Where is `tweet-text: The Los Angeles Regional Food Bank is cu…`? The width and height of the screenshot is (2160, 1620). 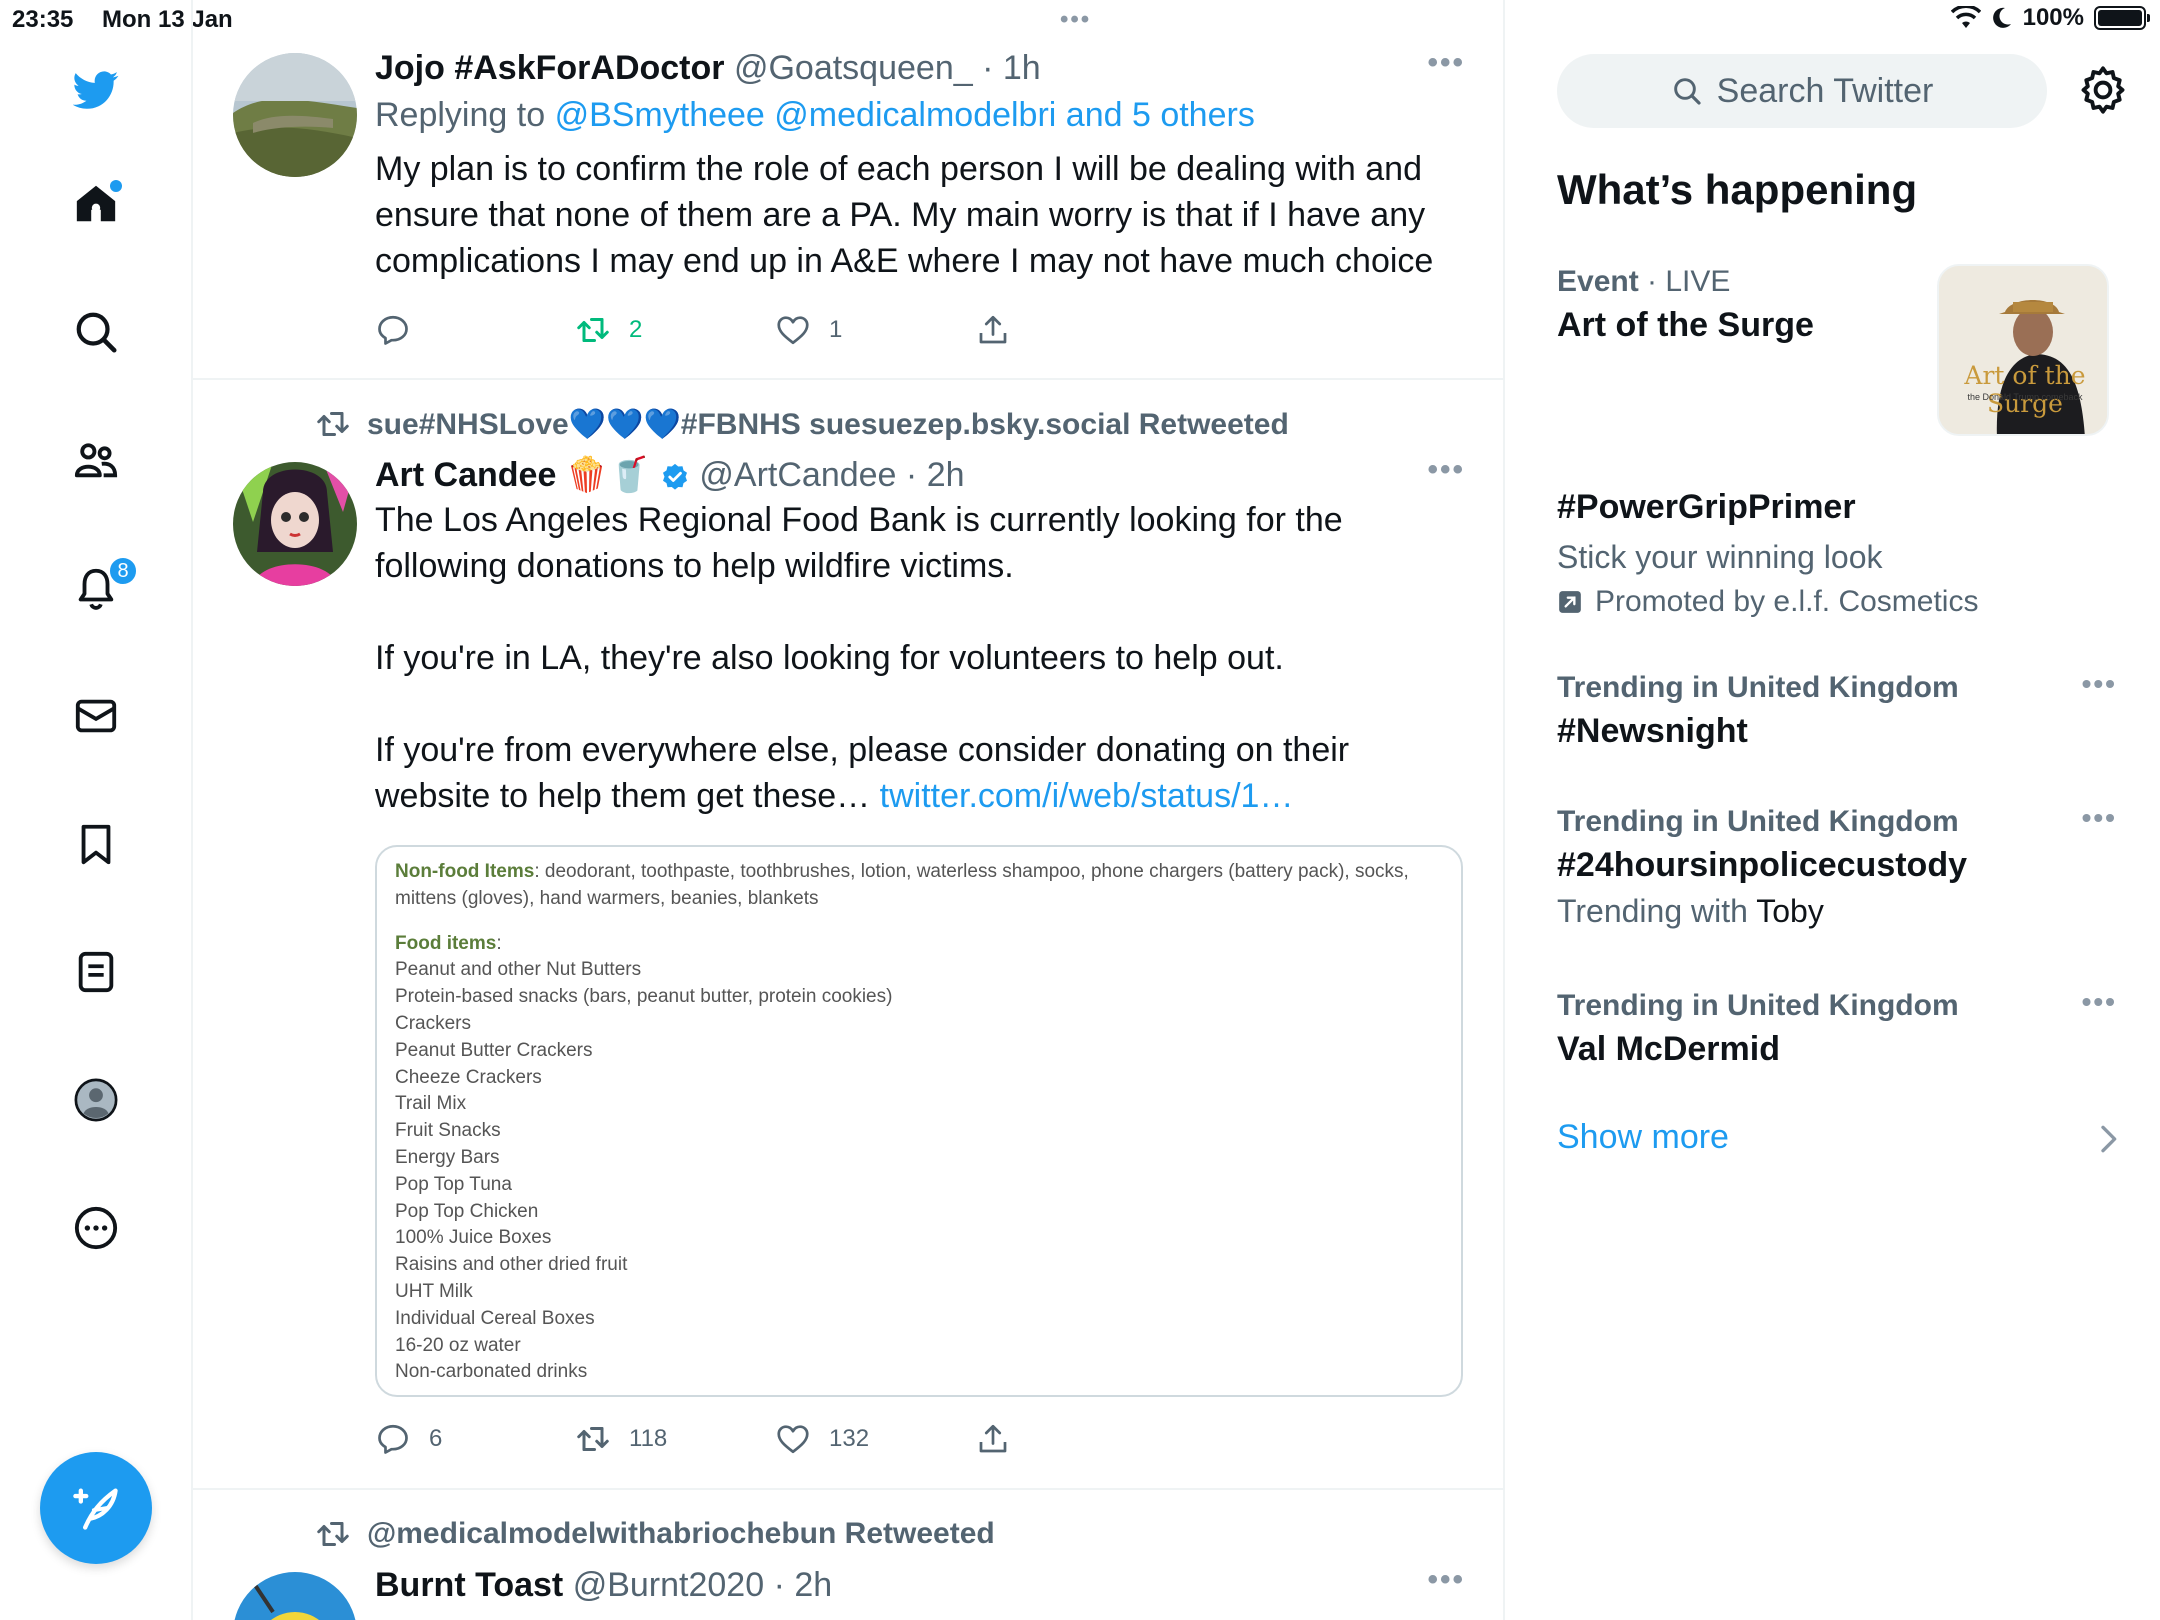 tweet-text: The Los Angeles Regional Food Bank is cu… is located at coordinates (920, 658).